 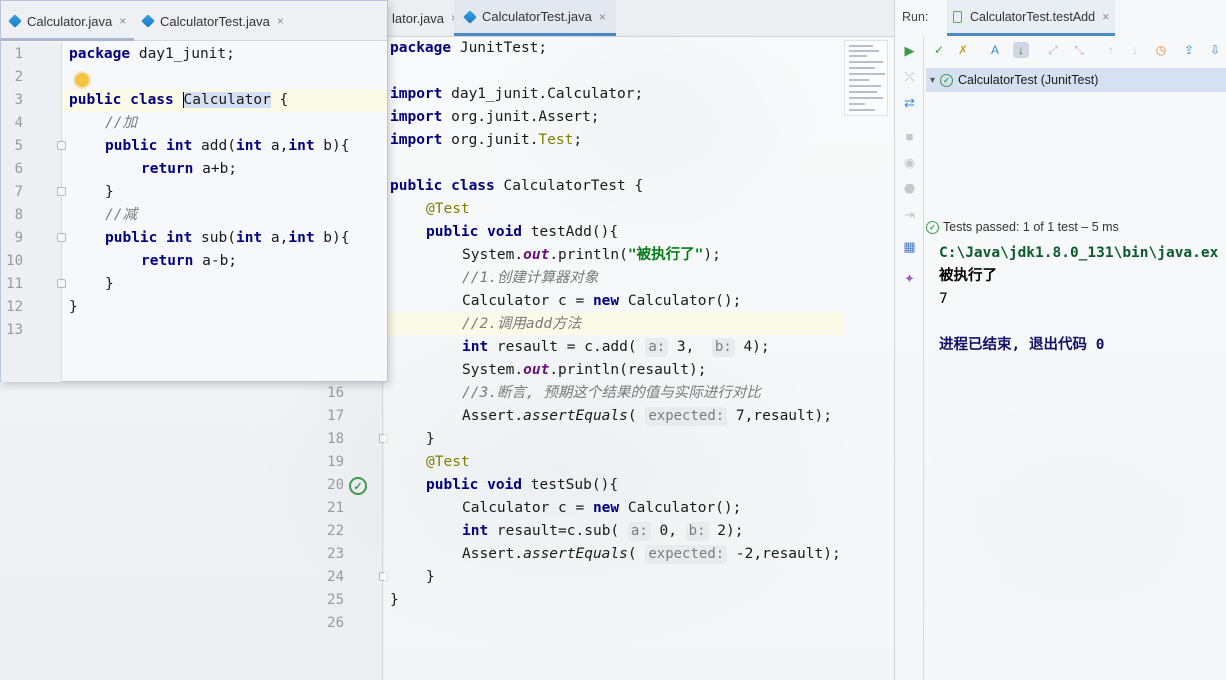 What do you see at coordinates (70, 21) in the screenshot?
I see `tab-label: Calculator.java` at bounding box center [70, 21].